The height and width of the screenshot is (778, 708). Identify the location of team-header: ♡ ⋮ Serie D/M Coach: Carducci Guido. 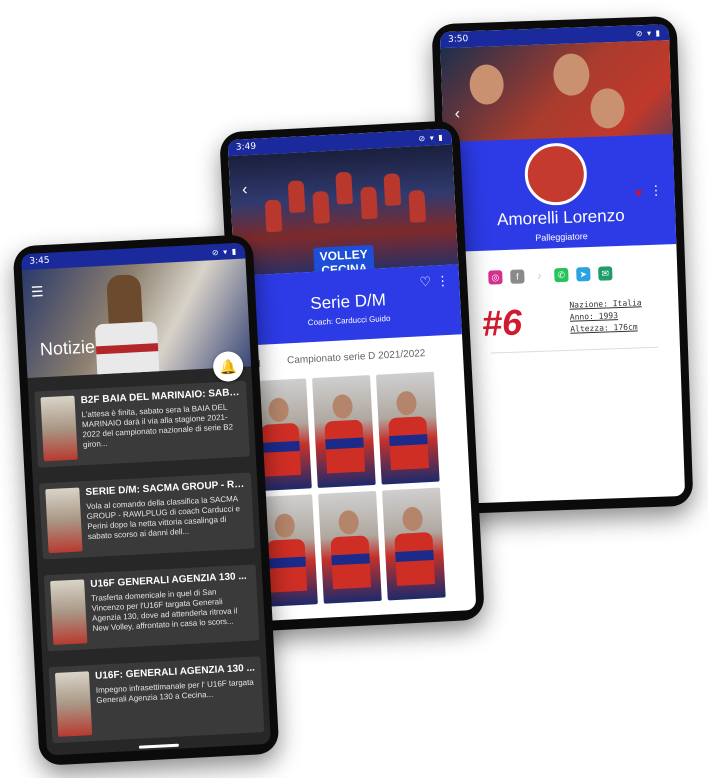
(348, 305).